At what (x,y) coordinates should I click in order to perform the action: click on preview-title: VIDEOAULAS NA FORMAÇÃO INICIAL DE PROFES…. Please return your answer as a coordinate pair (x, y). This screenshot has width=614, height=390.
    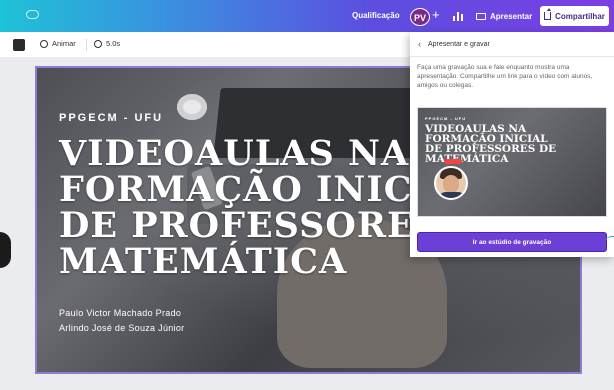
    Looking at the image, I should click on (490, 144).